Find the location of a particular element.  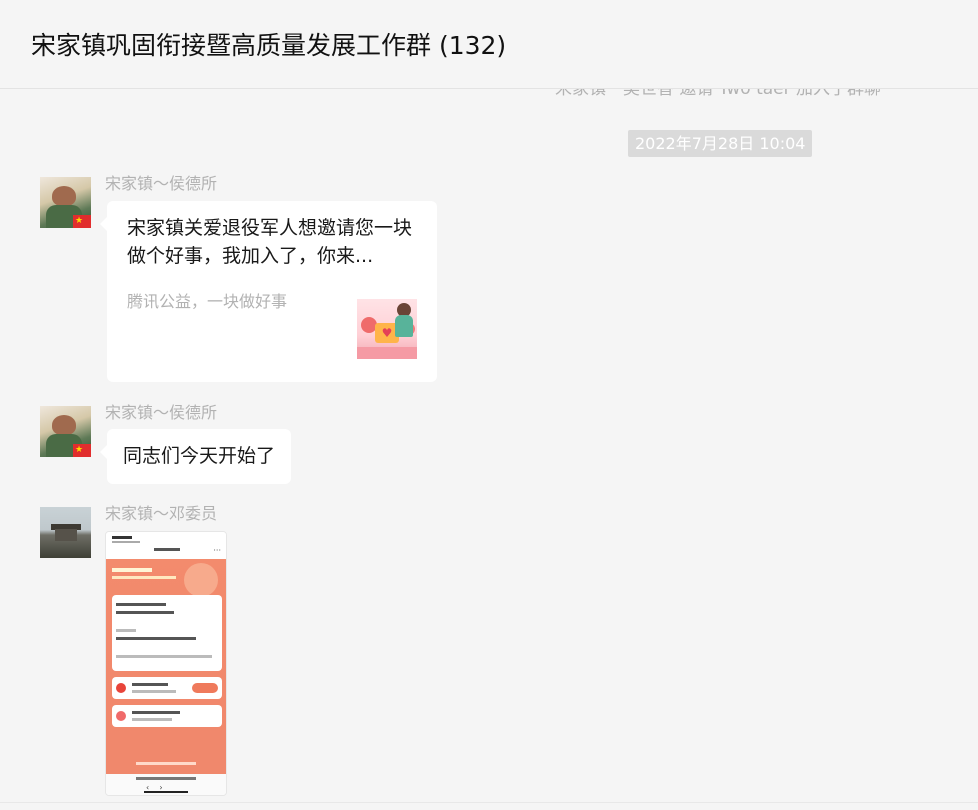

timestamp: 2022年7月28日 10:04 is located at coordinates (720, 143).